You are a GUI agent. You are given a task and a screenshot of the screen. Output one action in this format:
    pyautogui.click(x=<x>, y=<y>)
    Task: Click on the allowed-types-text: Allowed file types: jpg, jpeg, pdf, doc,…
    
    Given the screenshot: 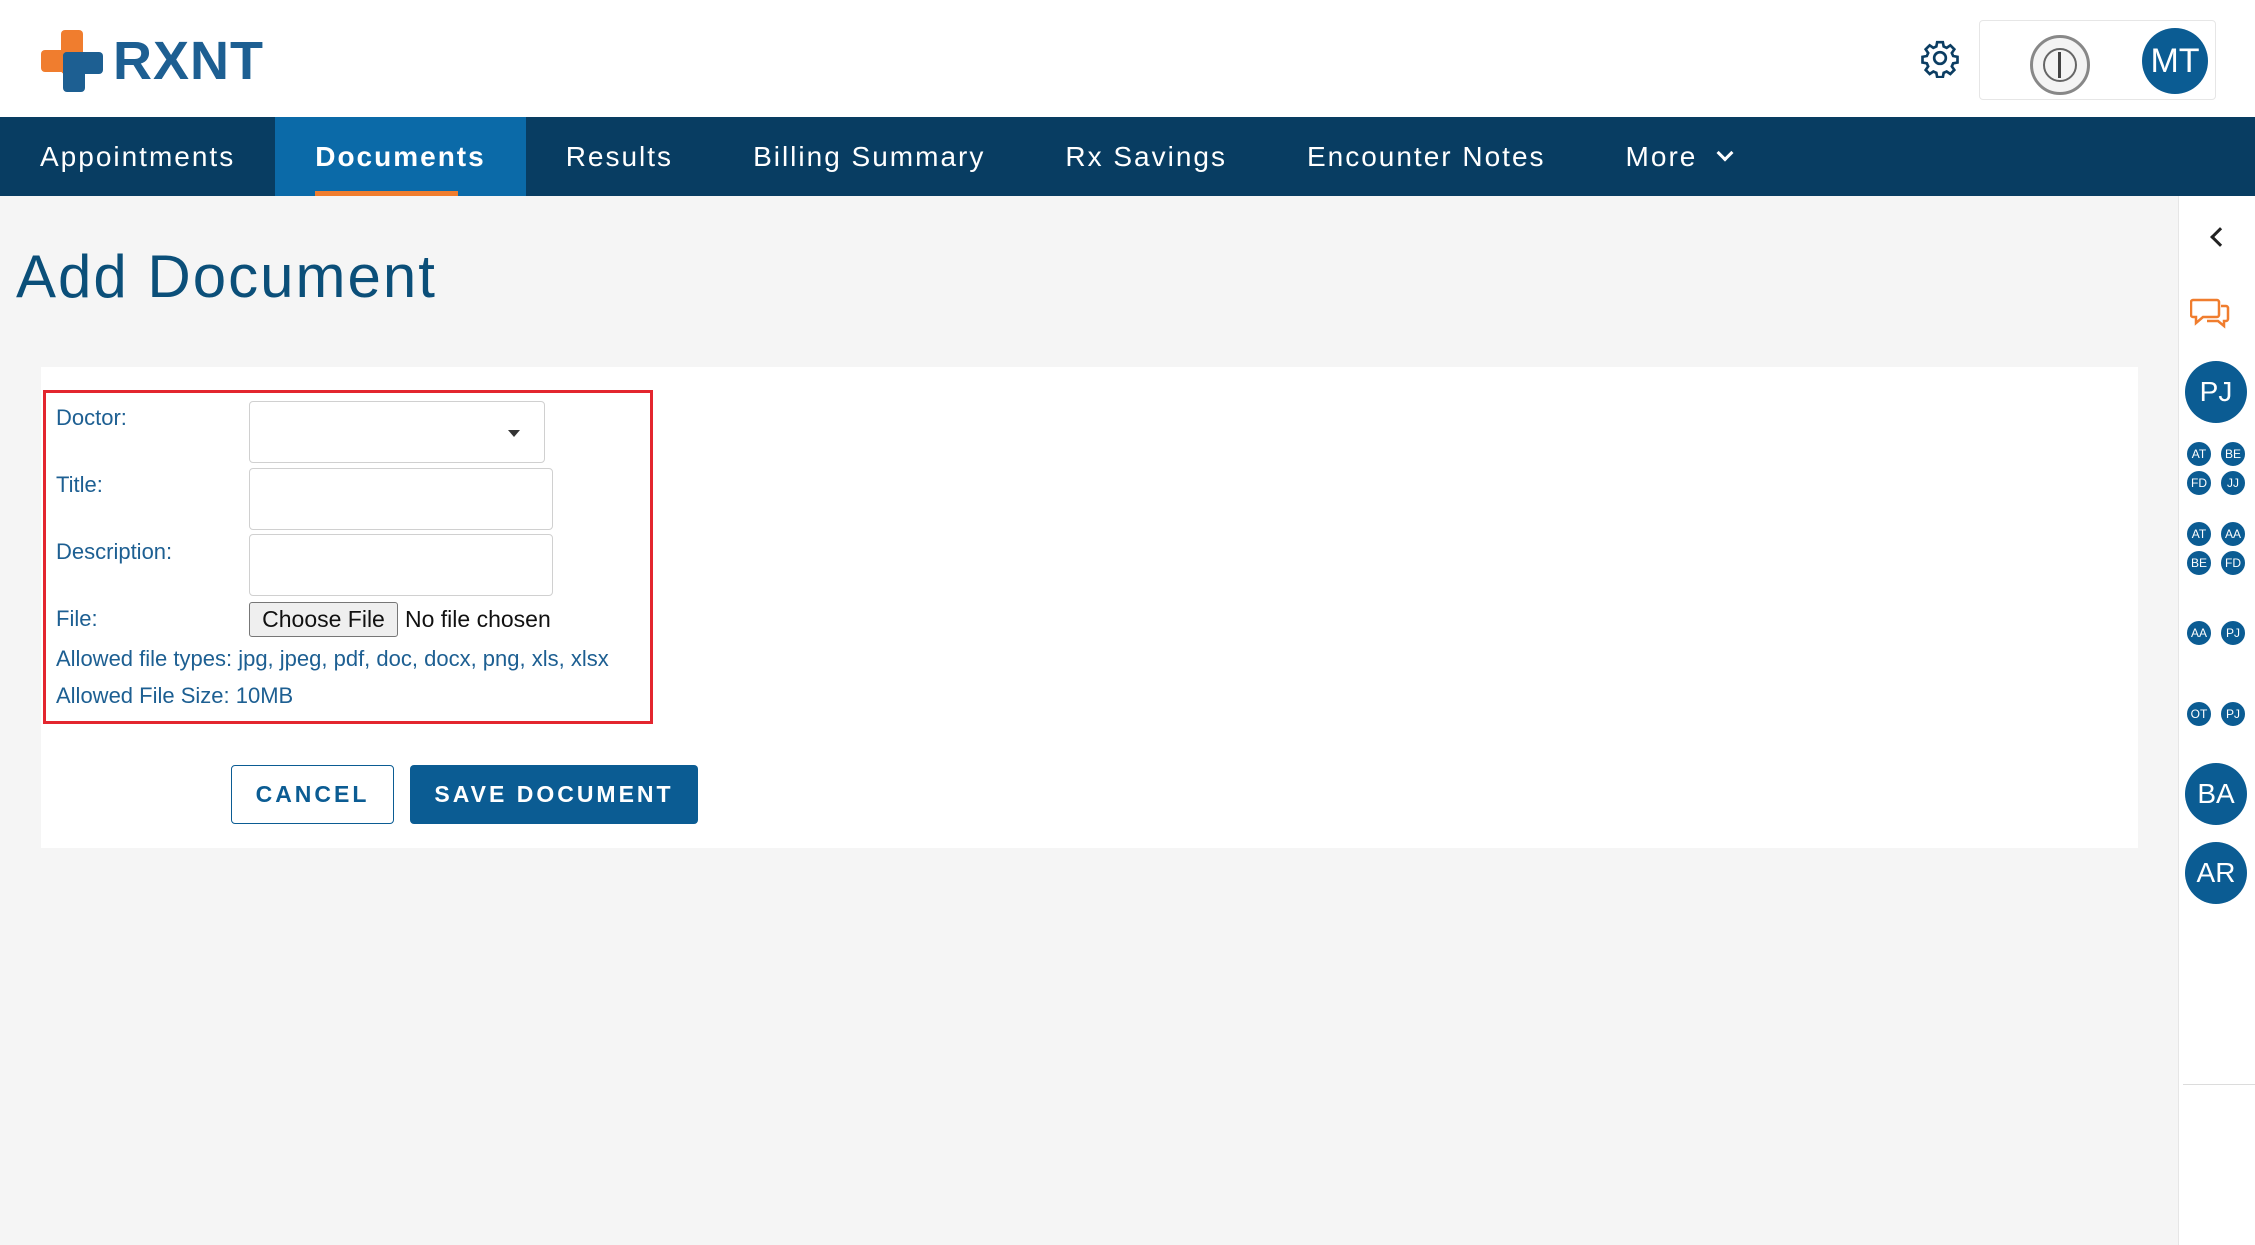 What is the action you would take?
    pyautogui.click(x=332, y=658)
    